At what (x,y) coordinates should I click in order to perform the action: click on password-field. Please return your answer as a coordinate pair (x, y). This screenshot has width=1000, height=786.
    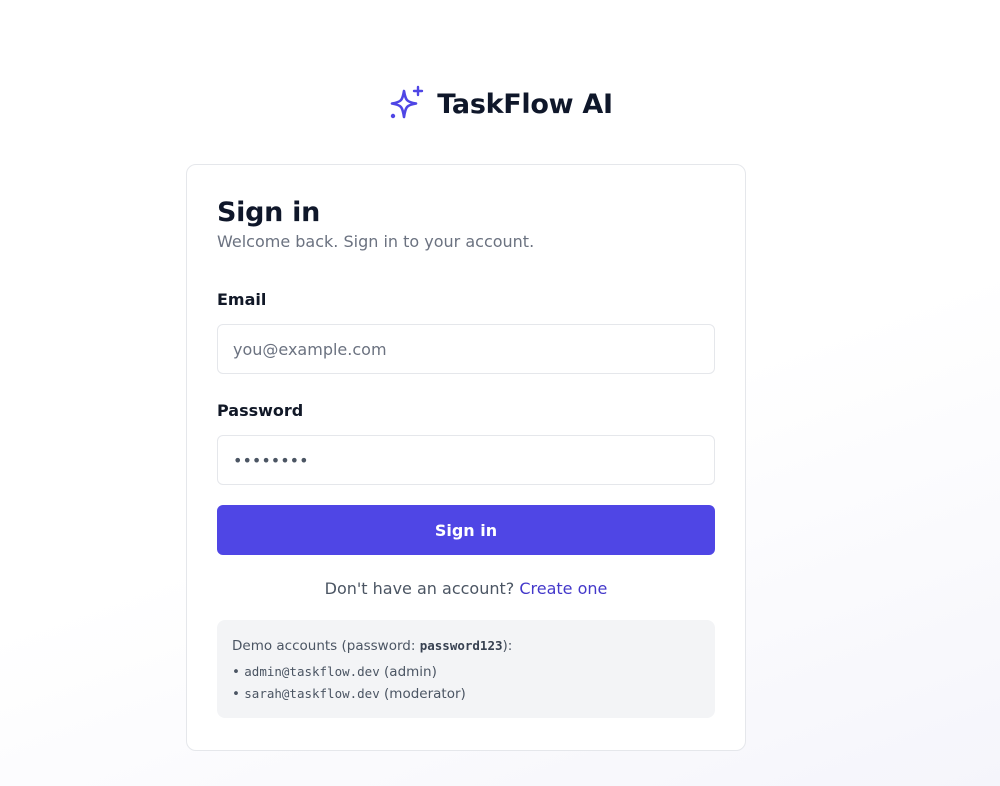
    Looking at the image, I should click on (466, 460).